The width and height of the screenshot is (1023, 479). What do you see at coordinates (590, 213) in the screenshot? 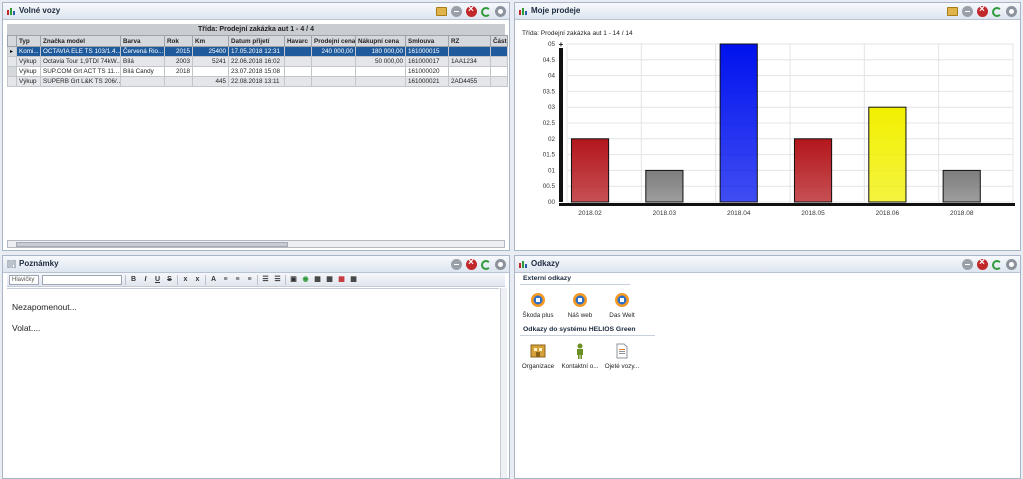
I see `x-tick-label: 2018.02` at bounding box center [590, 213].